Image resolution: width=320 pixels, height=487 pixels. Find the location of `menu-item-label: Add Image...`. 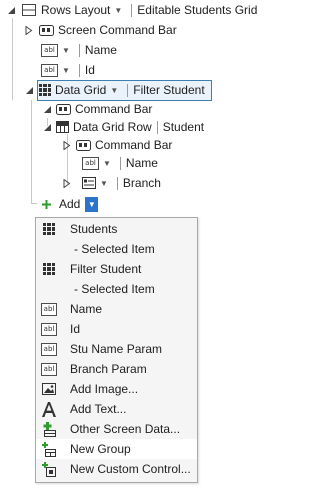

menu-item-label: Add Image... is located at coordinates (104, 389).